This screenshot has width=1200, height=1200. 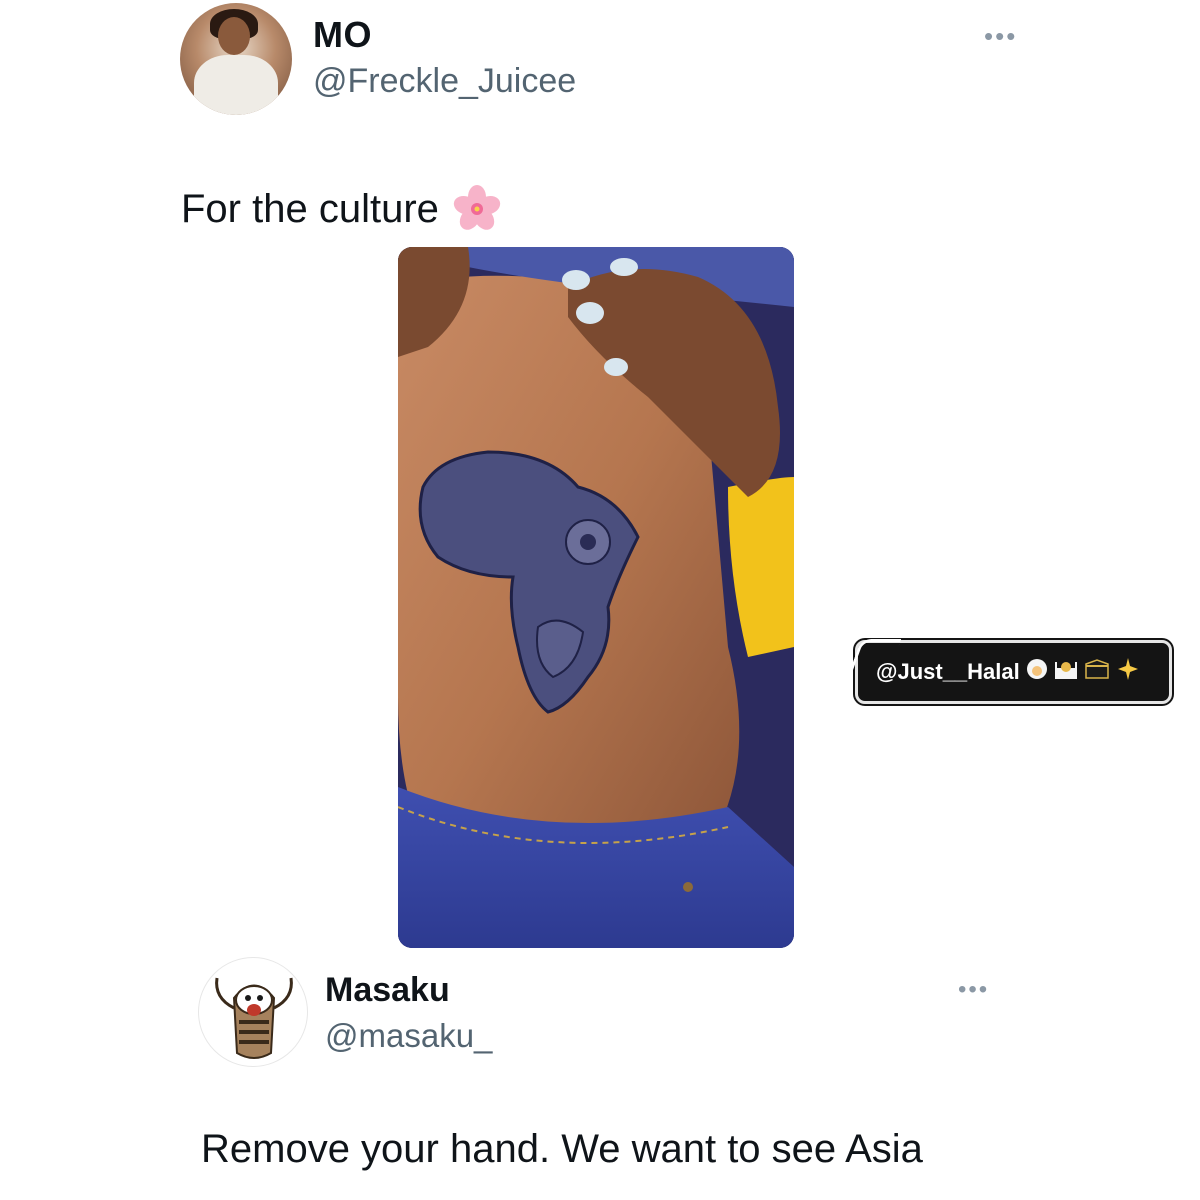 I want to click on reply-text: Remove your hand. We want to see Asia, so click(x=562, y=1149).